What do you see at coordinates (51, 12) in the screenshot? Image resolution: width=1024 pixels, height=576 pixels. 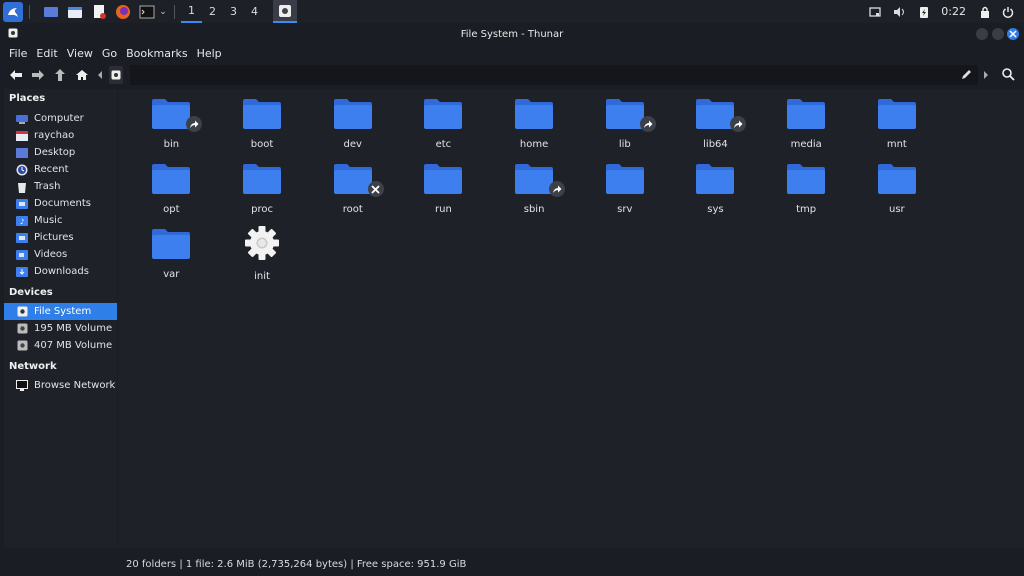 I see `show-desktop-button` at bounding box center [51, 12].